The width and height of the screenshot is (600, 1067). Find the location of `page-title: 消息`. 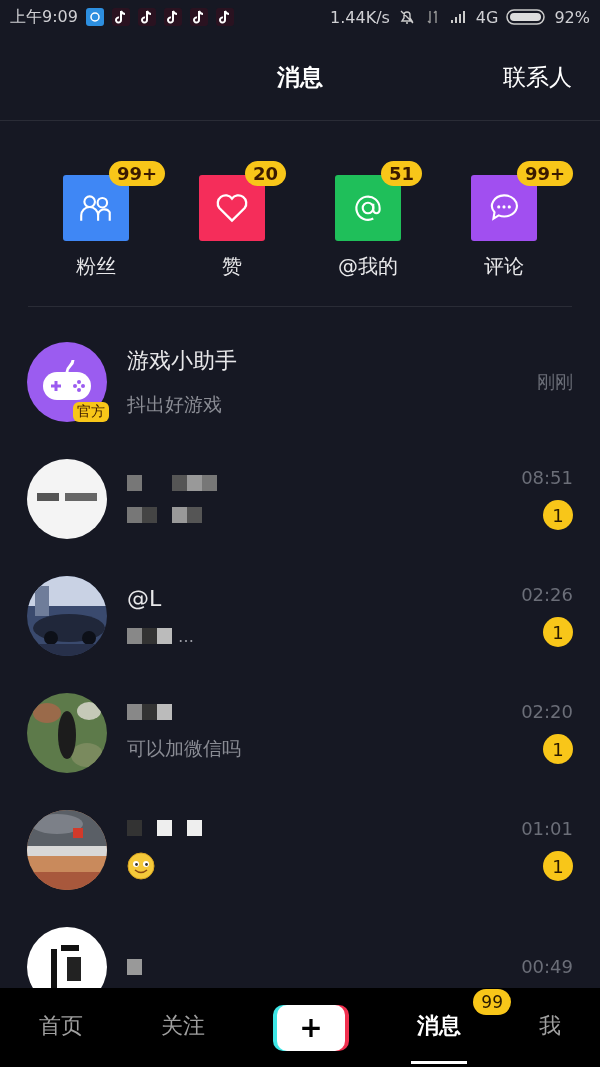

page-title: 消息 is located at coordinates (300, 77).